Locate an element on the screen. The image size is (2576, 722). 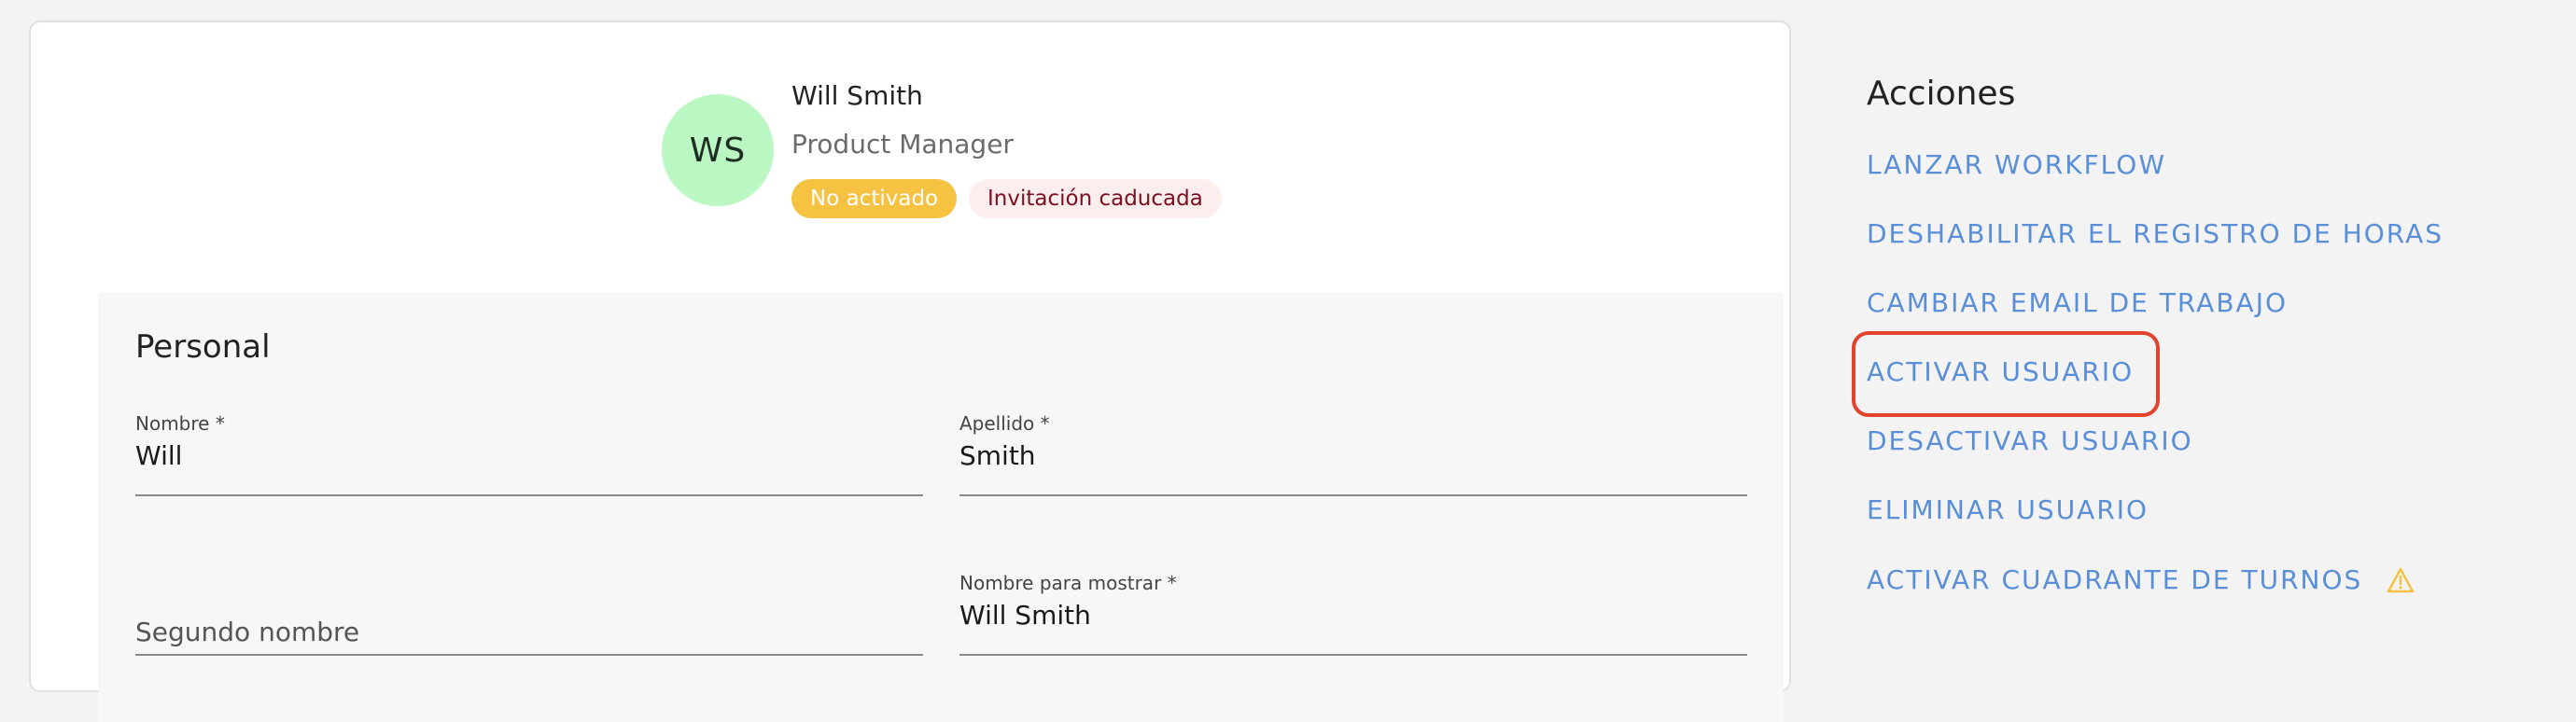
avatar: WS is located at coordinates (718, 150).